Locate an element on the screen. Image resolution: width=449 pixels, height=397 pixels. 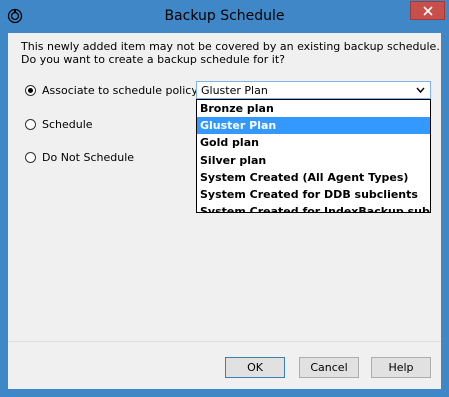
radio-associate-label: Associate to schedule policy is located at coordinates (120, 90).